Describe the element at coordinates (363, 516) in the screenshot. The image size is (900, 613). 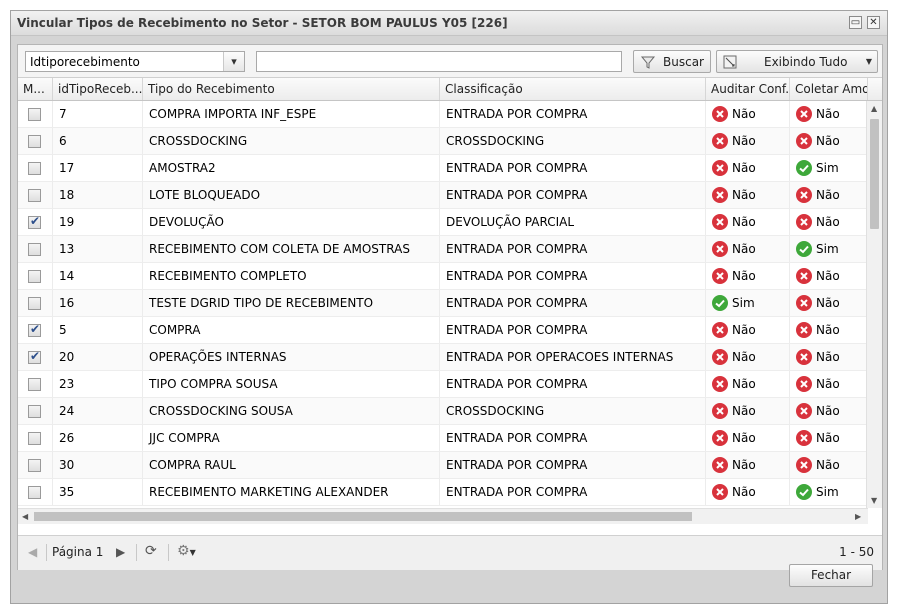
I see `horizontal-scroll-thumb` at that location.